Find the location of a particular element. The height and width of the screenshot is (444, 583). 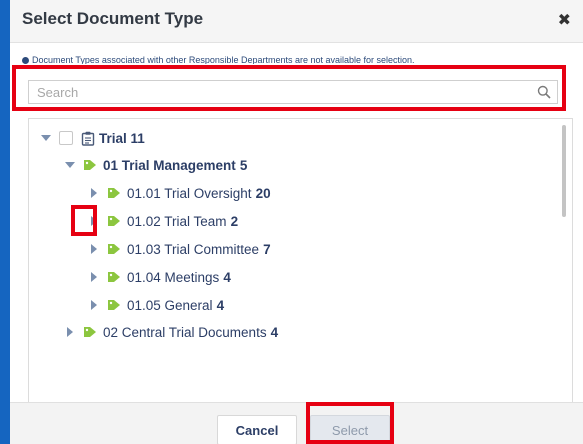

tree-node-label: 01.01 Trial Oversight is located at coordinates (189, 193).